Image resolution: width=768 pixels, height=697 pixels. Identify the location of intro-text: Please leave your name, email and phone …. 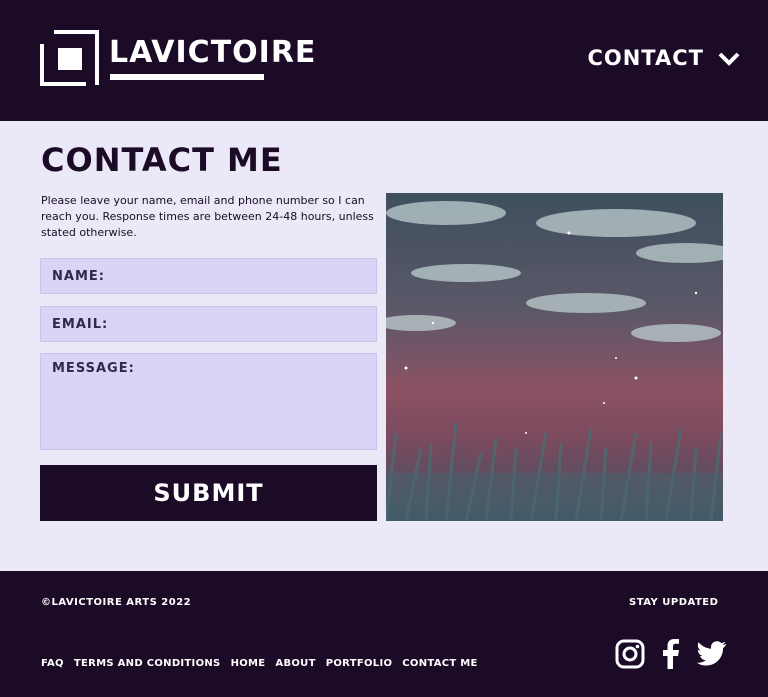
(207, 216).